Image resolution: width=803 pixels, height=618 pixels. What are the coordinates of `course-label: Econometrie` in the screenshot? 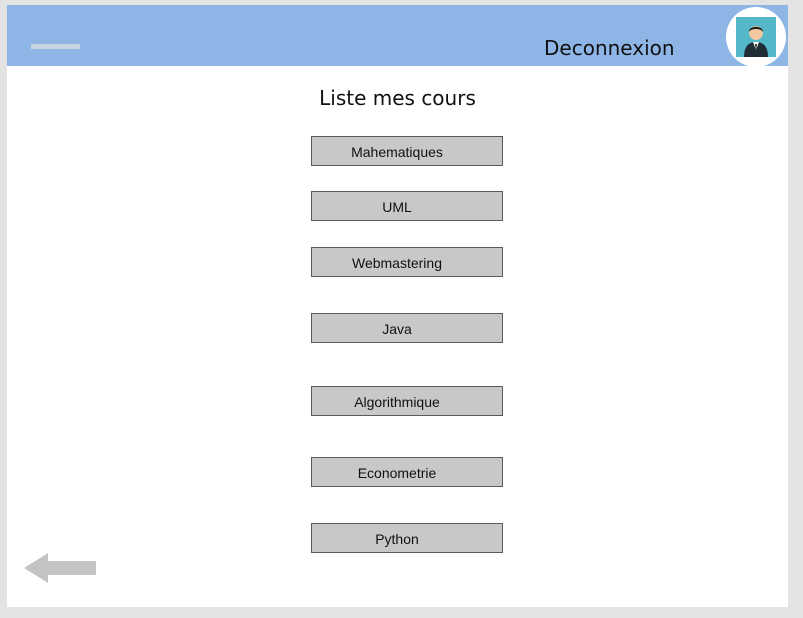 It's located at (397, 473).